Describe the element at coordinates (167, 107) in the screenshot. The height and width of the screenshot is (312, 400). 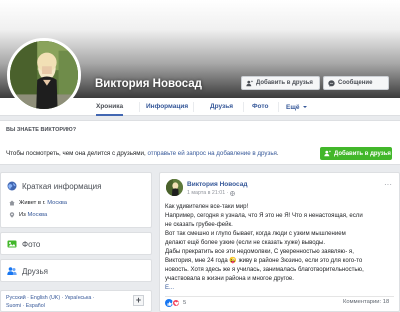
I see `tab-info: Информация` at that location.